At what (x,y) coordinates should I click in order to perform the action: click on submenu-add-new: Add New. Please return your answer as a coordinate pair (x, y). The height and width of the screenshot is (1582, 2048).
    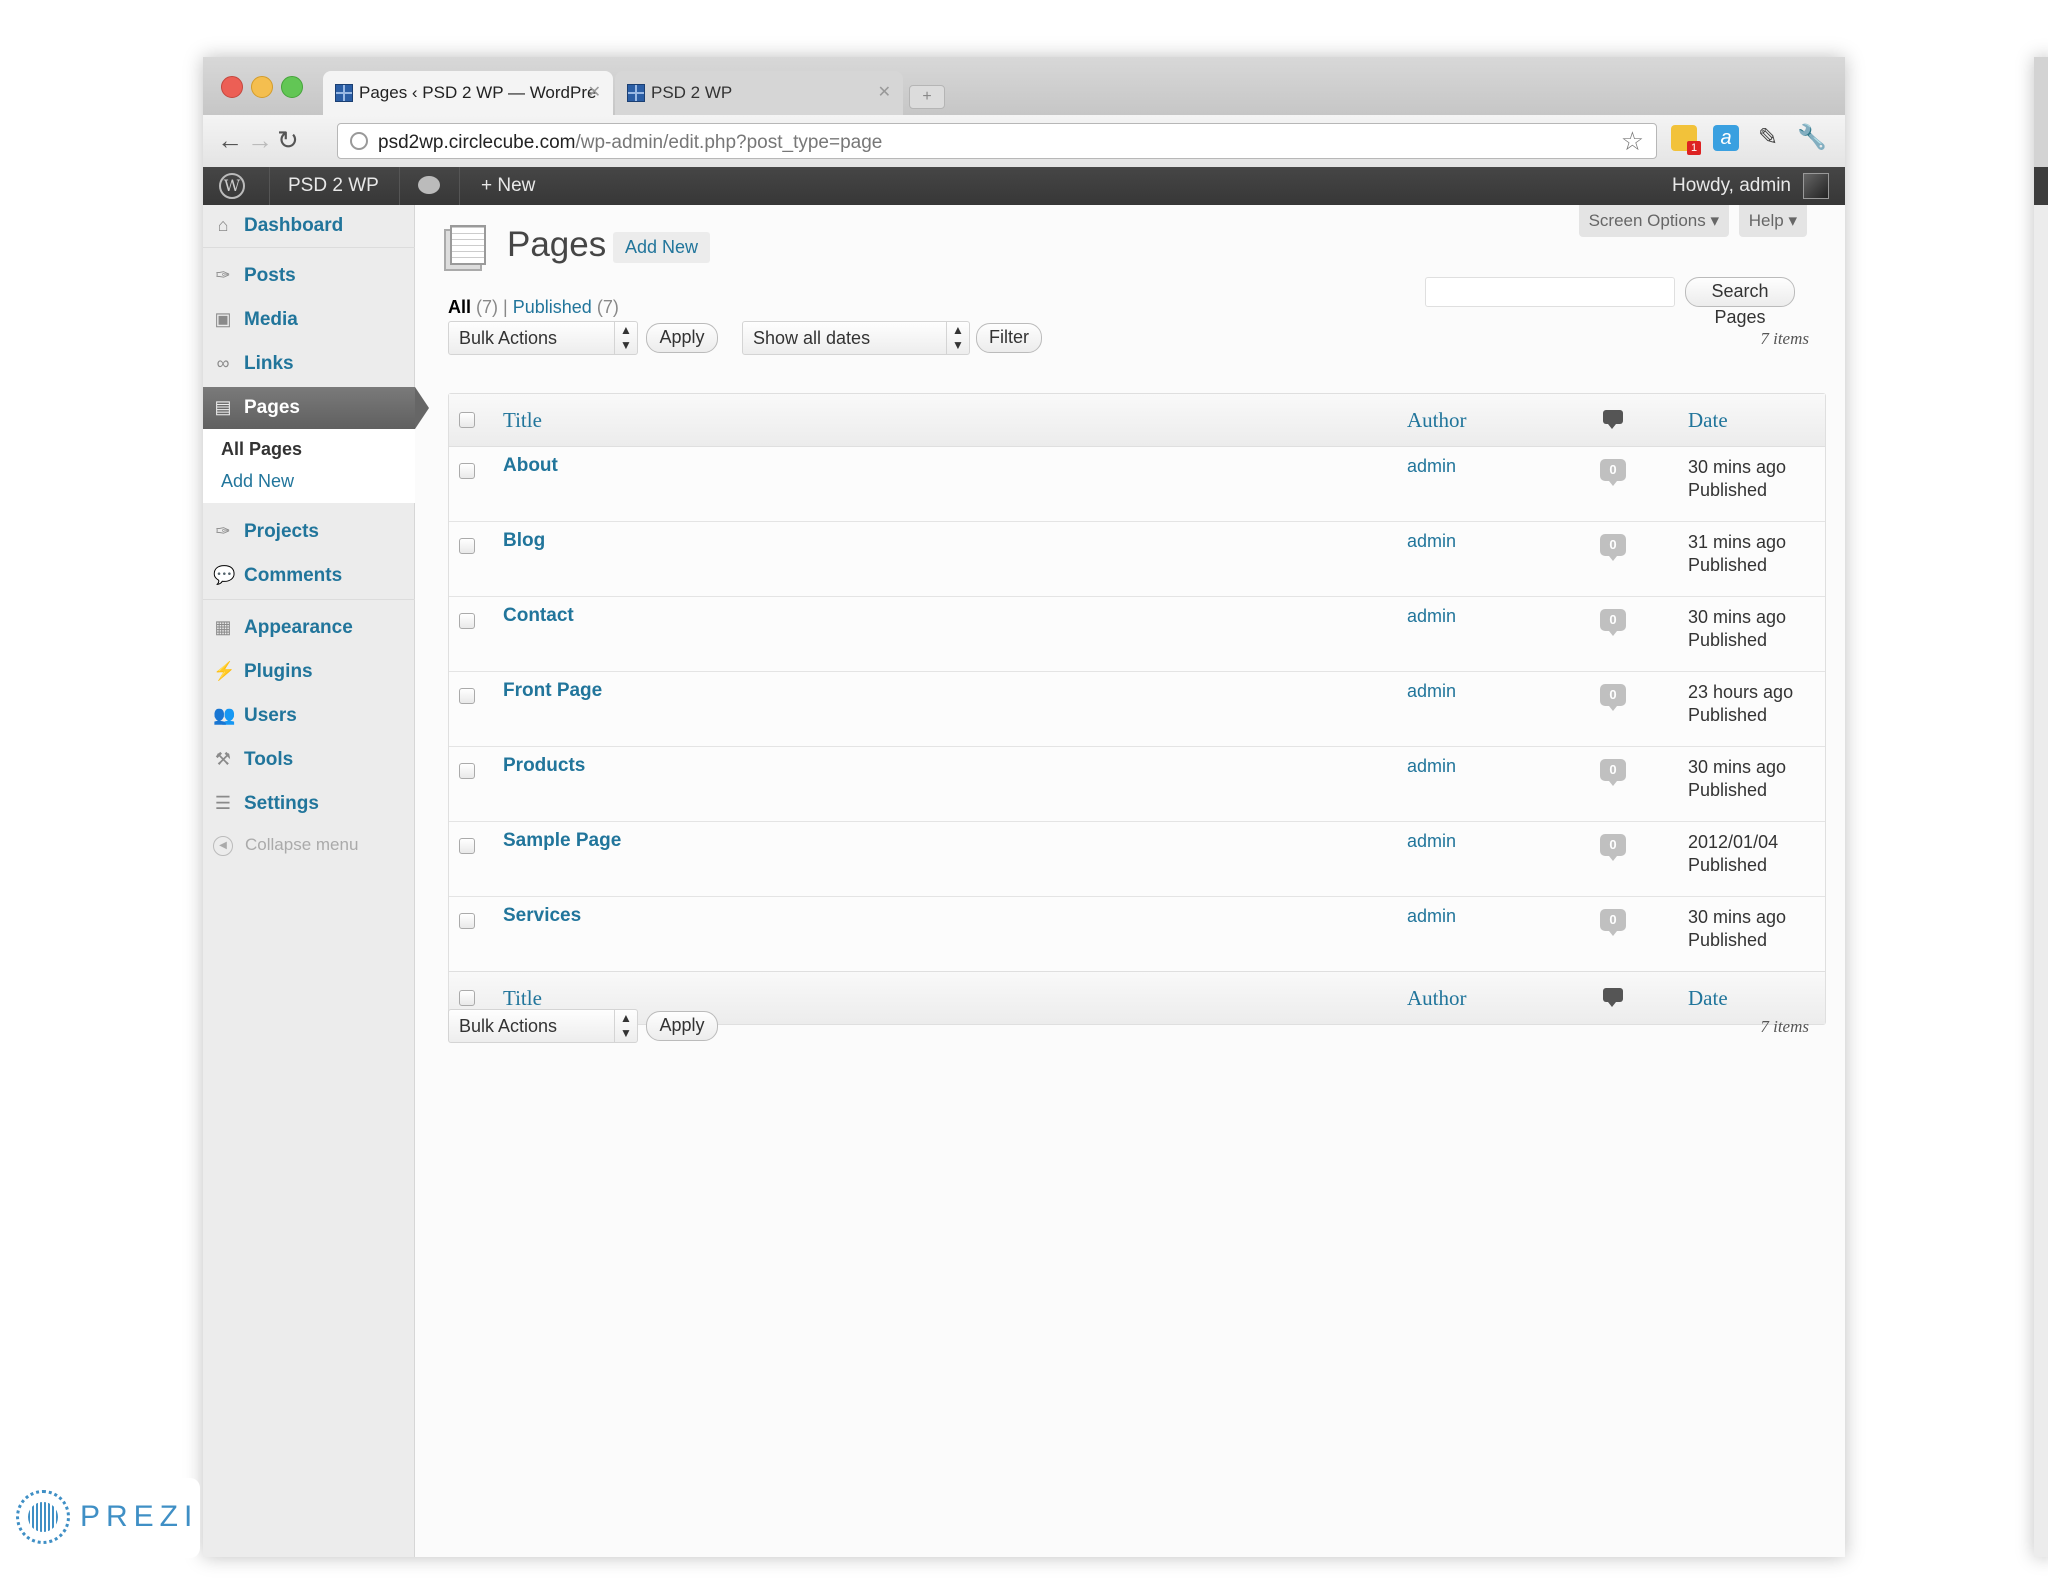
    Looking at the image, I should click on (257, 481).